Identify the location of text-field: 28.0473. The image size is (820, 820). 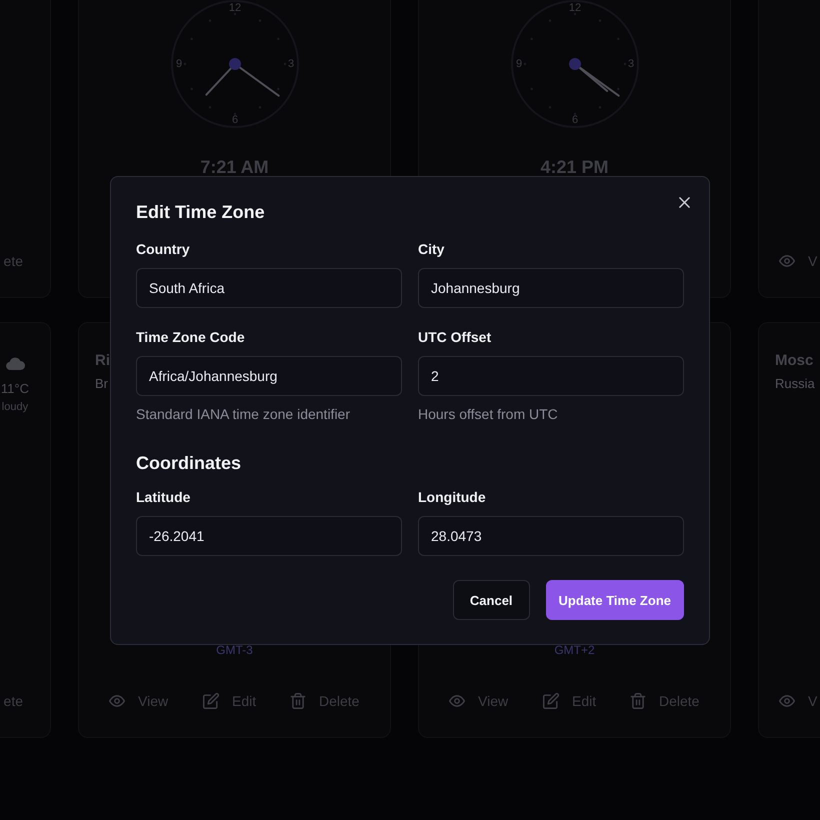
(551, 536).